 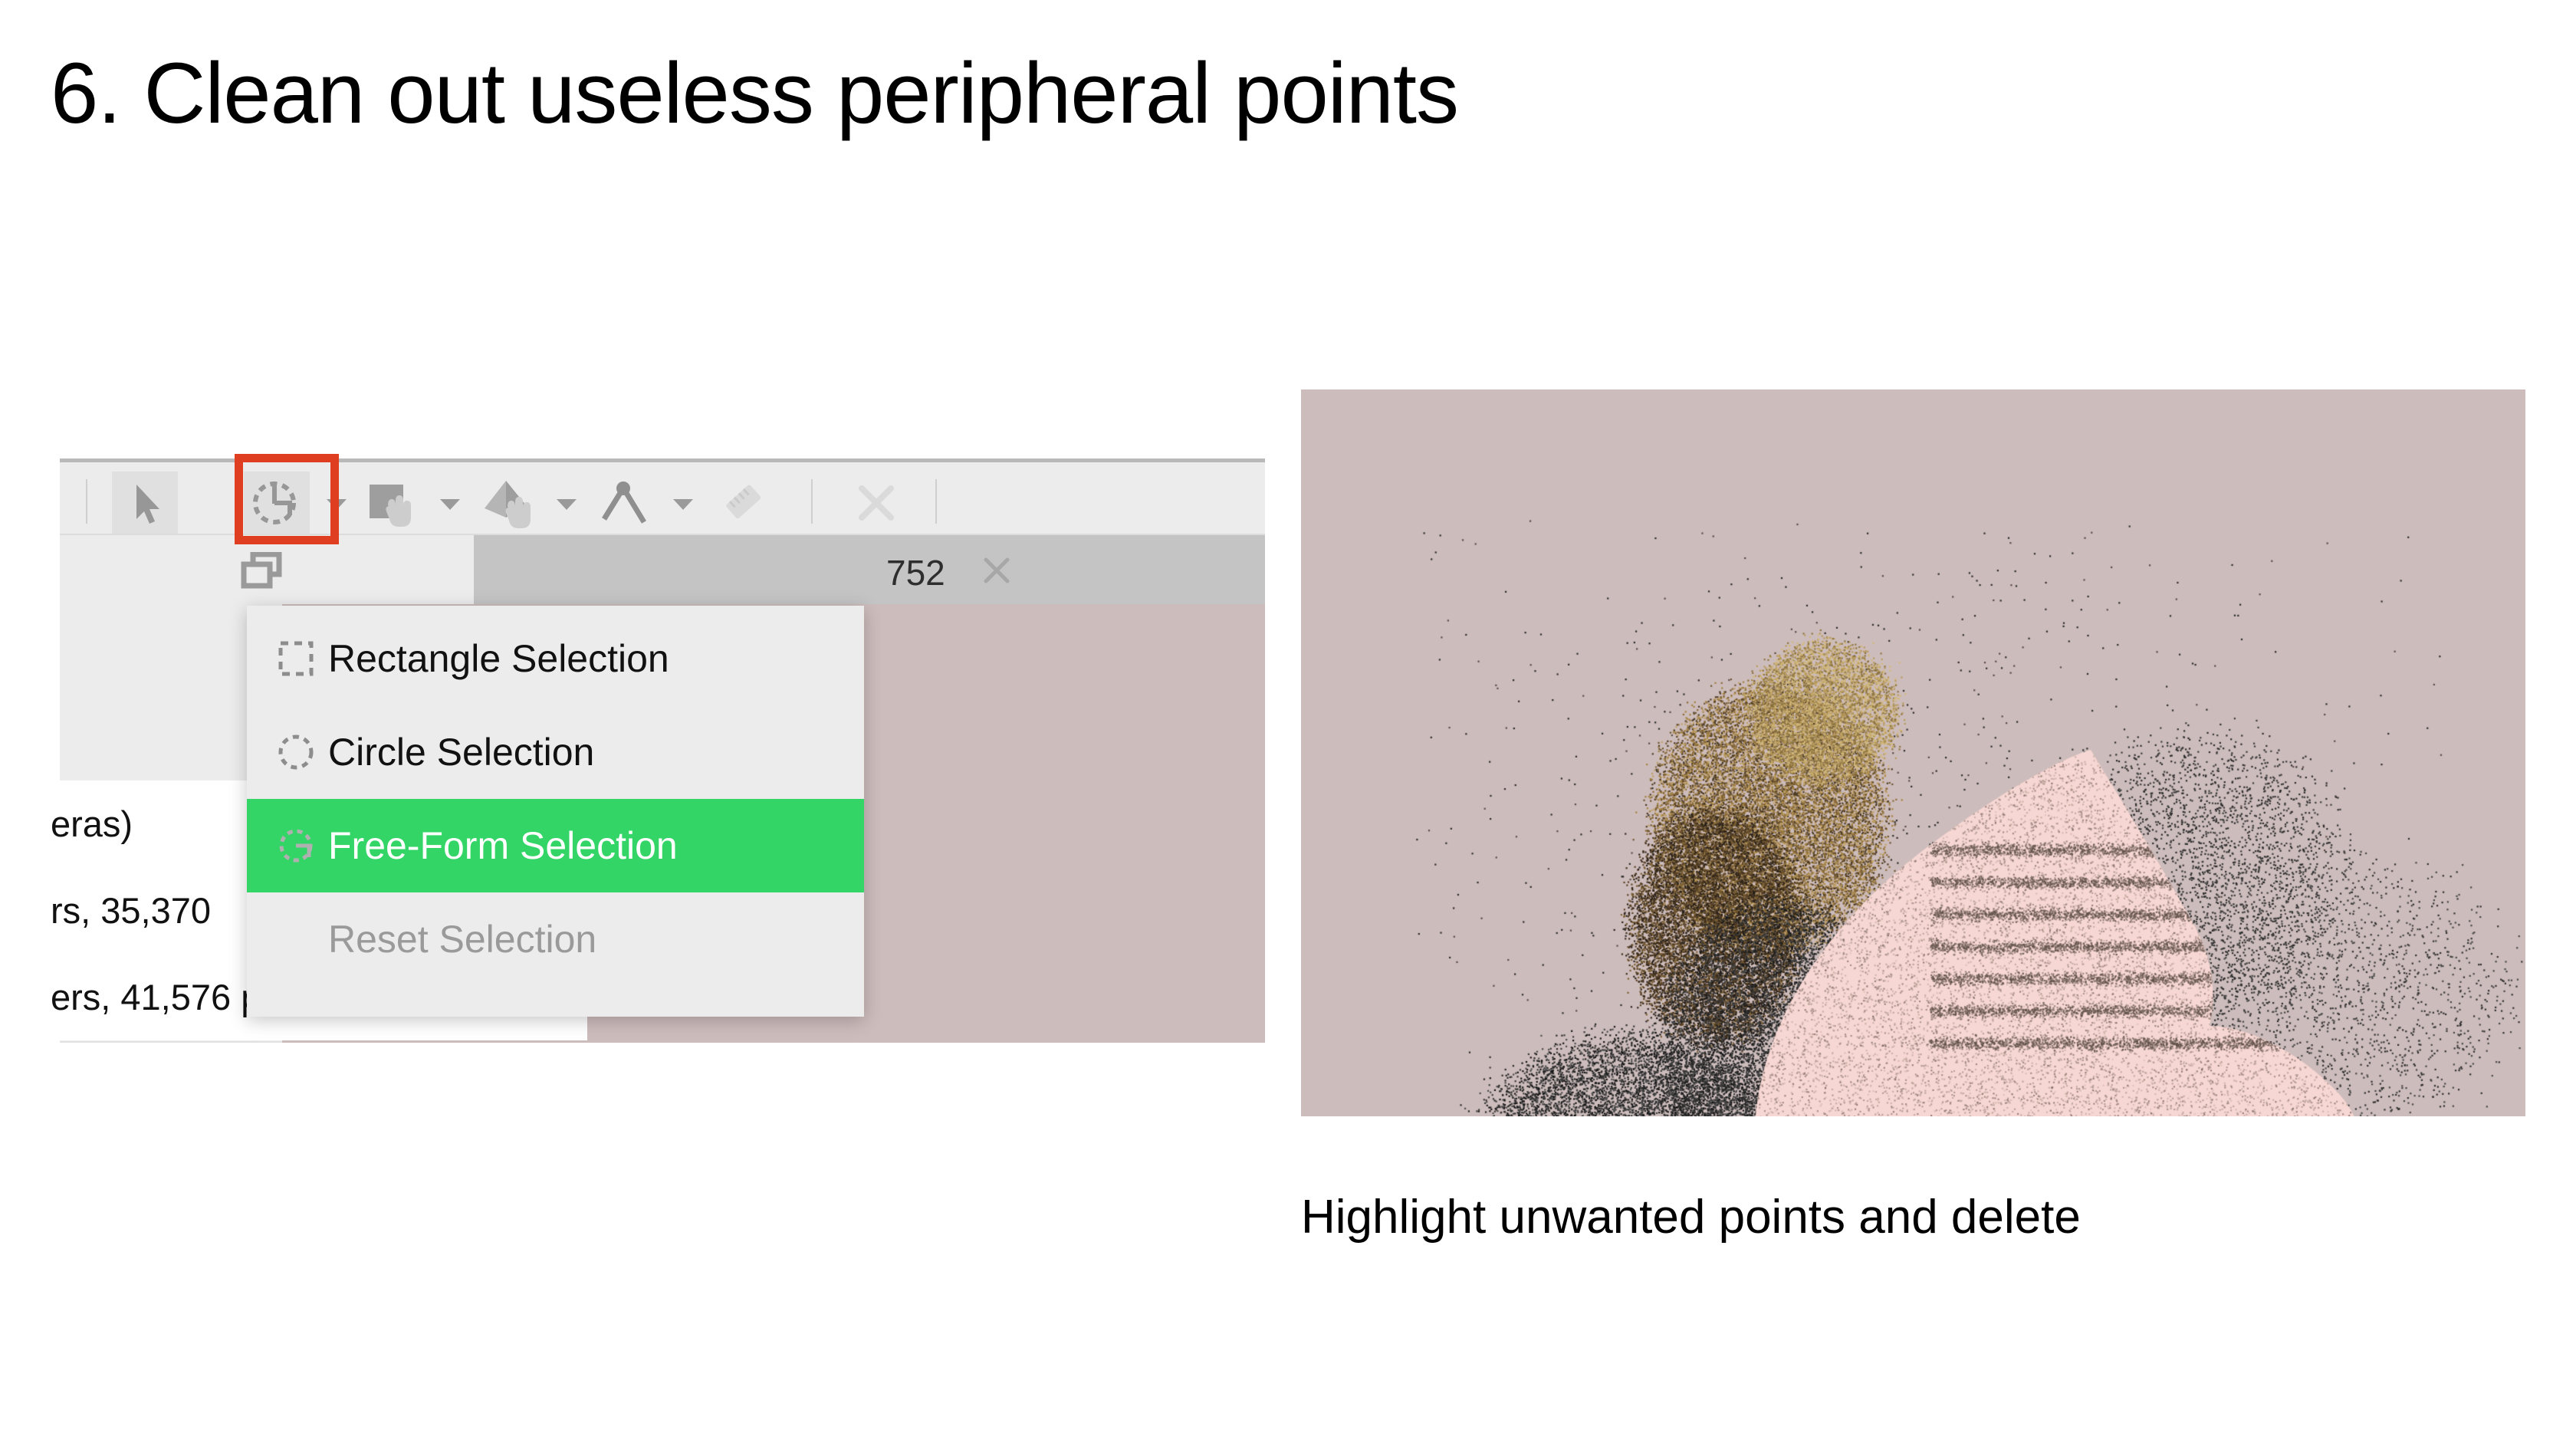 I want to click on tab-label: 752, so click(x=916, y=573).